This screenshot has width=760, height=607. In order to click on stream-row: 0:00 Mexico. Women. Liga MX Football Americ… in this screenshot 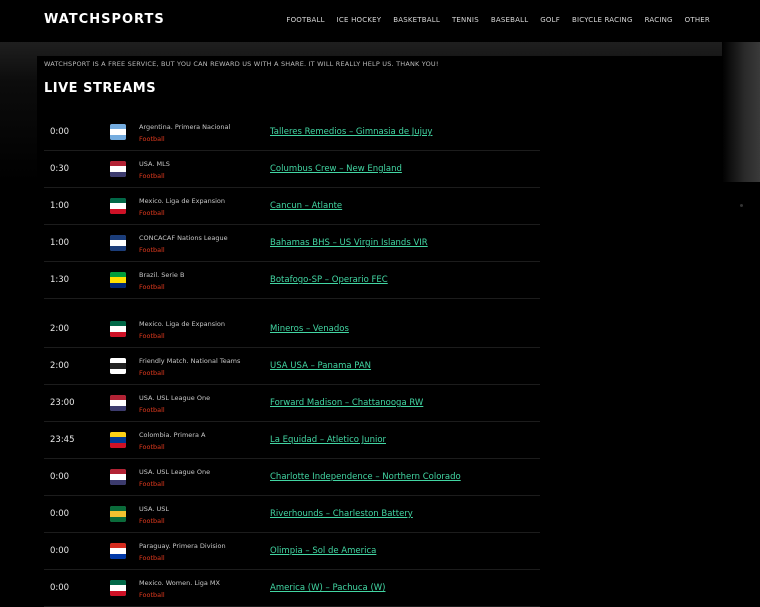, I will do `click(292, 588)`.